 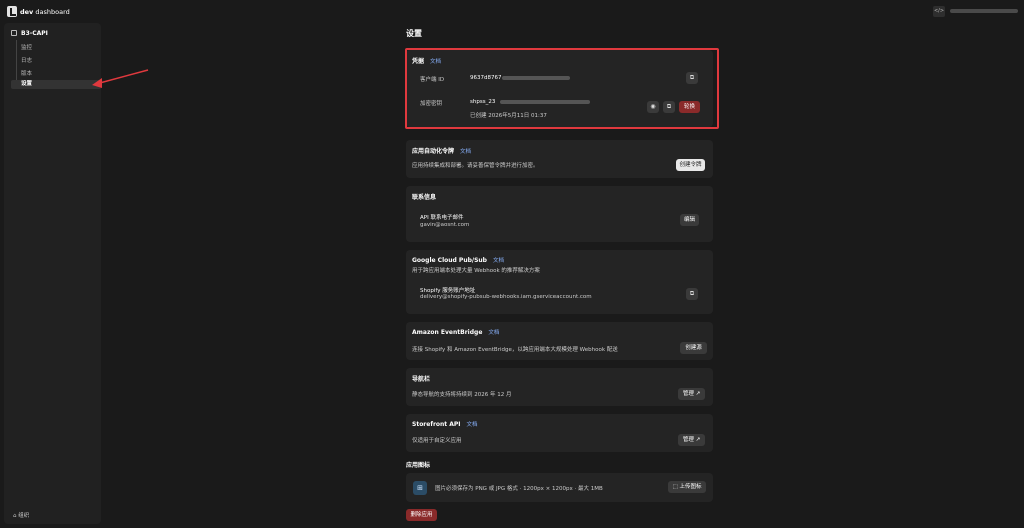 What do you see at coordinates (475, 166) in the screenshot?
I see `auto-token-desc: 应用持续集成和部署。请妥善保管令牌并进行加密。` at bounding box center [475, 166].